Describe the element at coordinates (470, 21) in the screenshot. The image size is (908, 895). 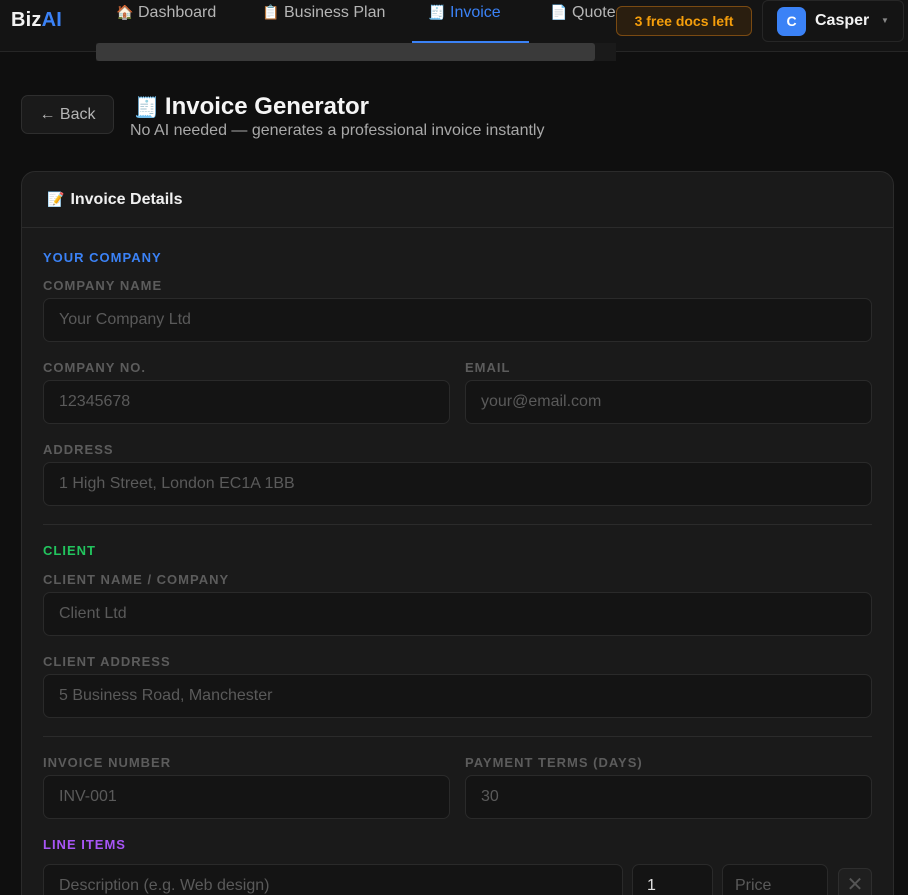
I see `tab-invoice: 🧾 Invoice` at that location.